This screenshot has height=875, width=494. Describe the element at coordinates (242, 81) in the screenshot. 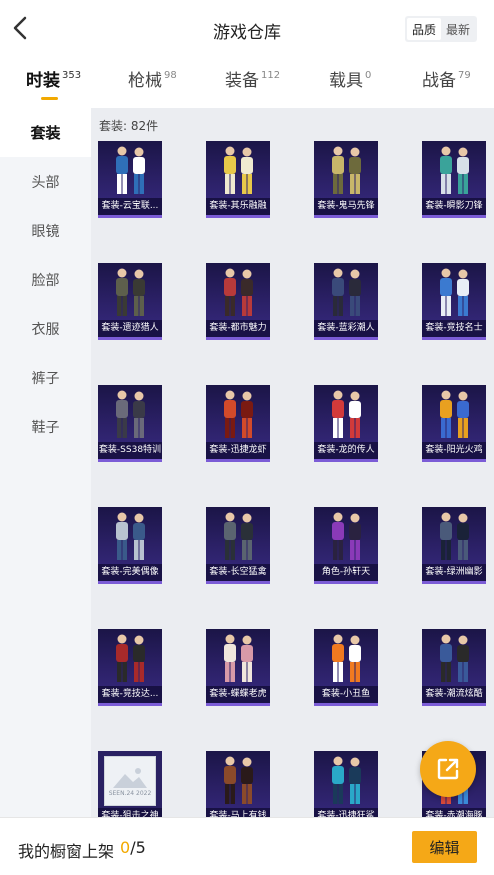

I see `tab-label: 装备` at that location.